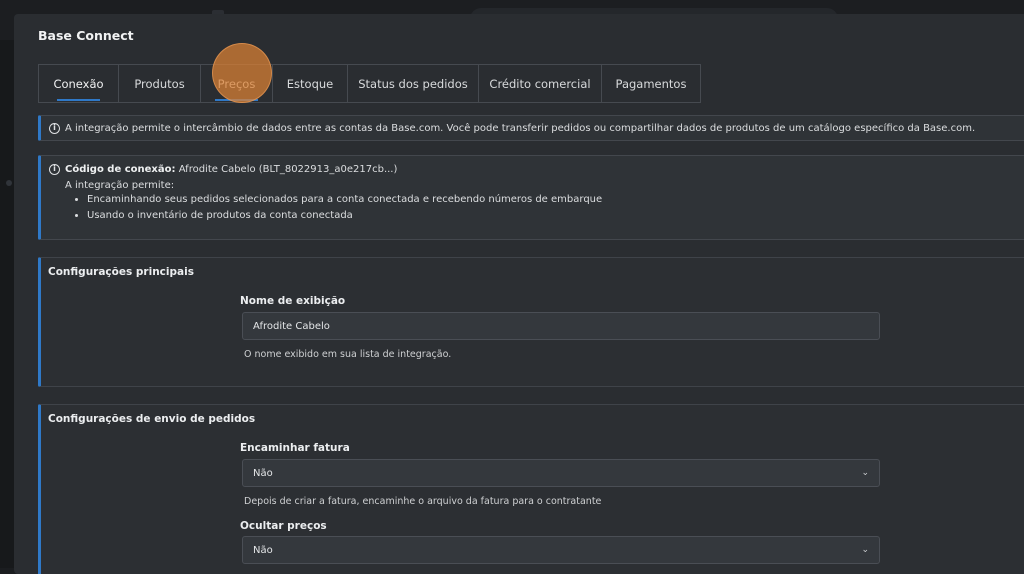  I want to click on forward-invoice-label: Encaminhar fatura, so click(295, 448).